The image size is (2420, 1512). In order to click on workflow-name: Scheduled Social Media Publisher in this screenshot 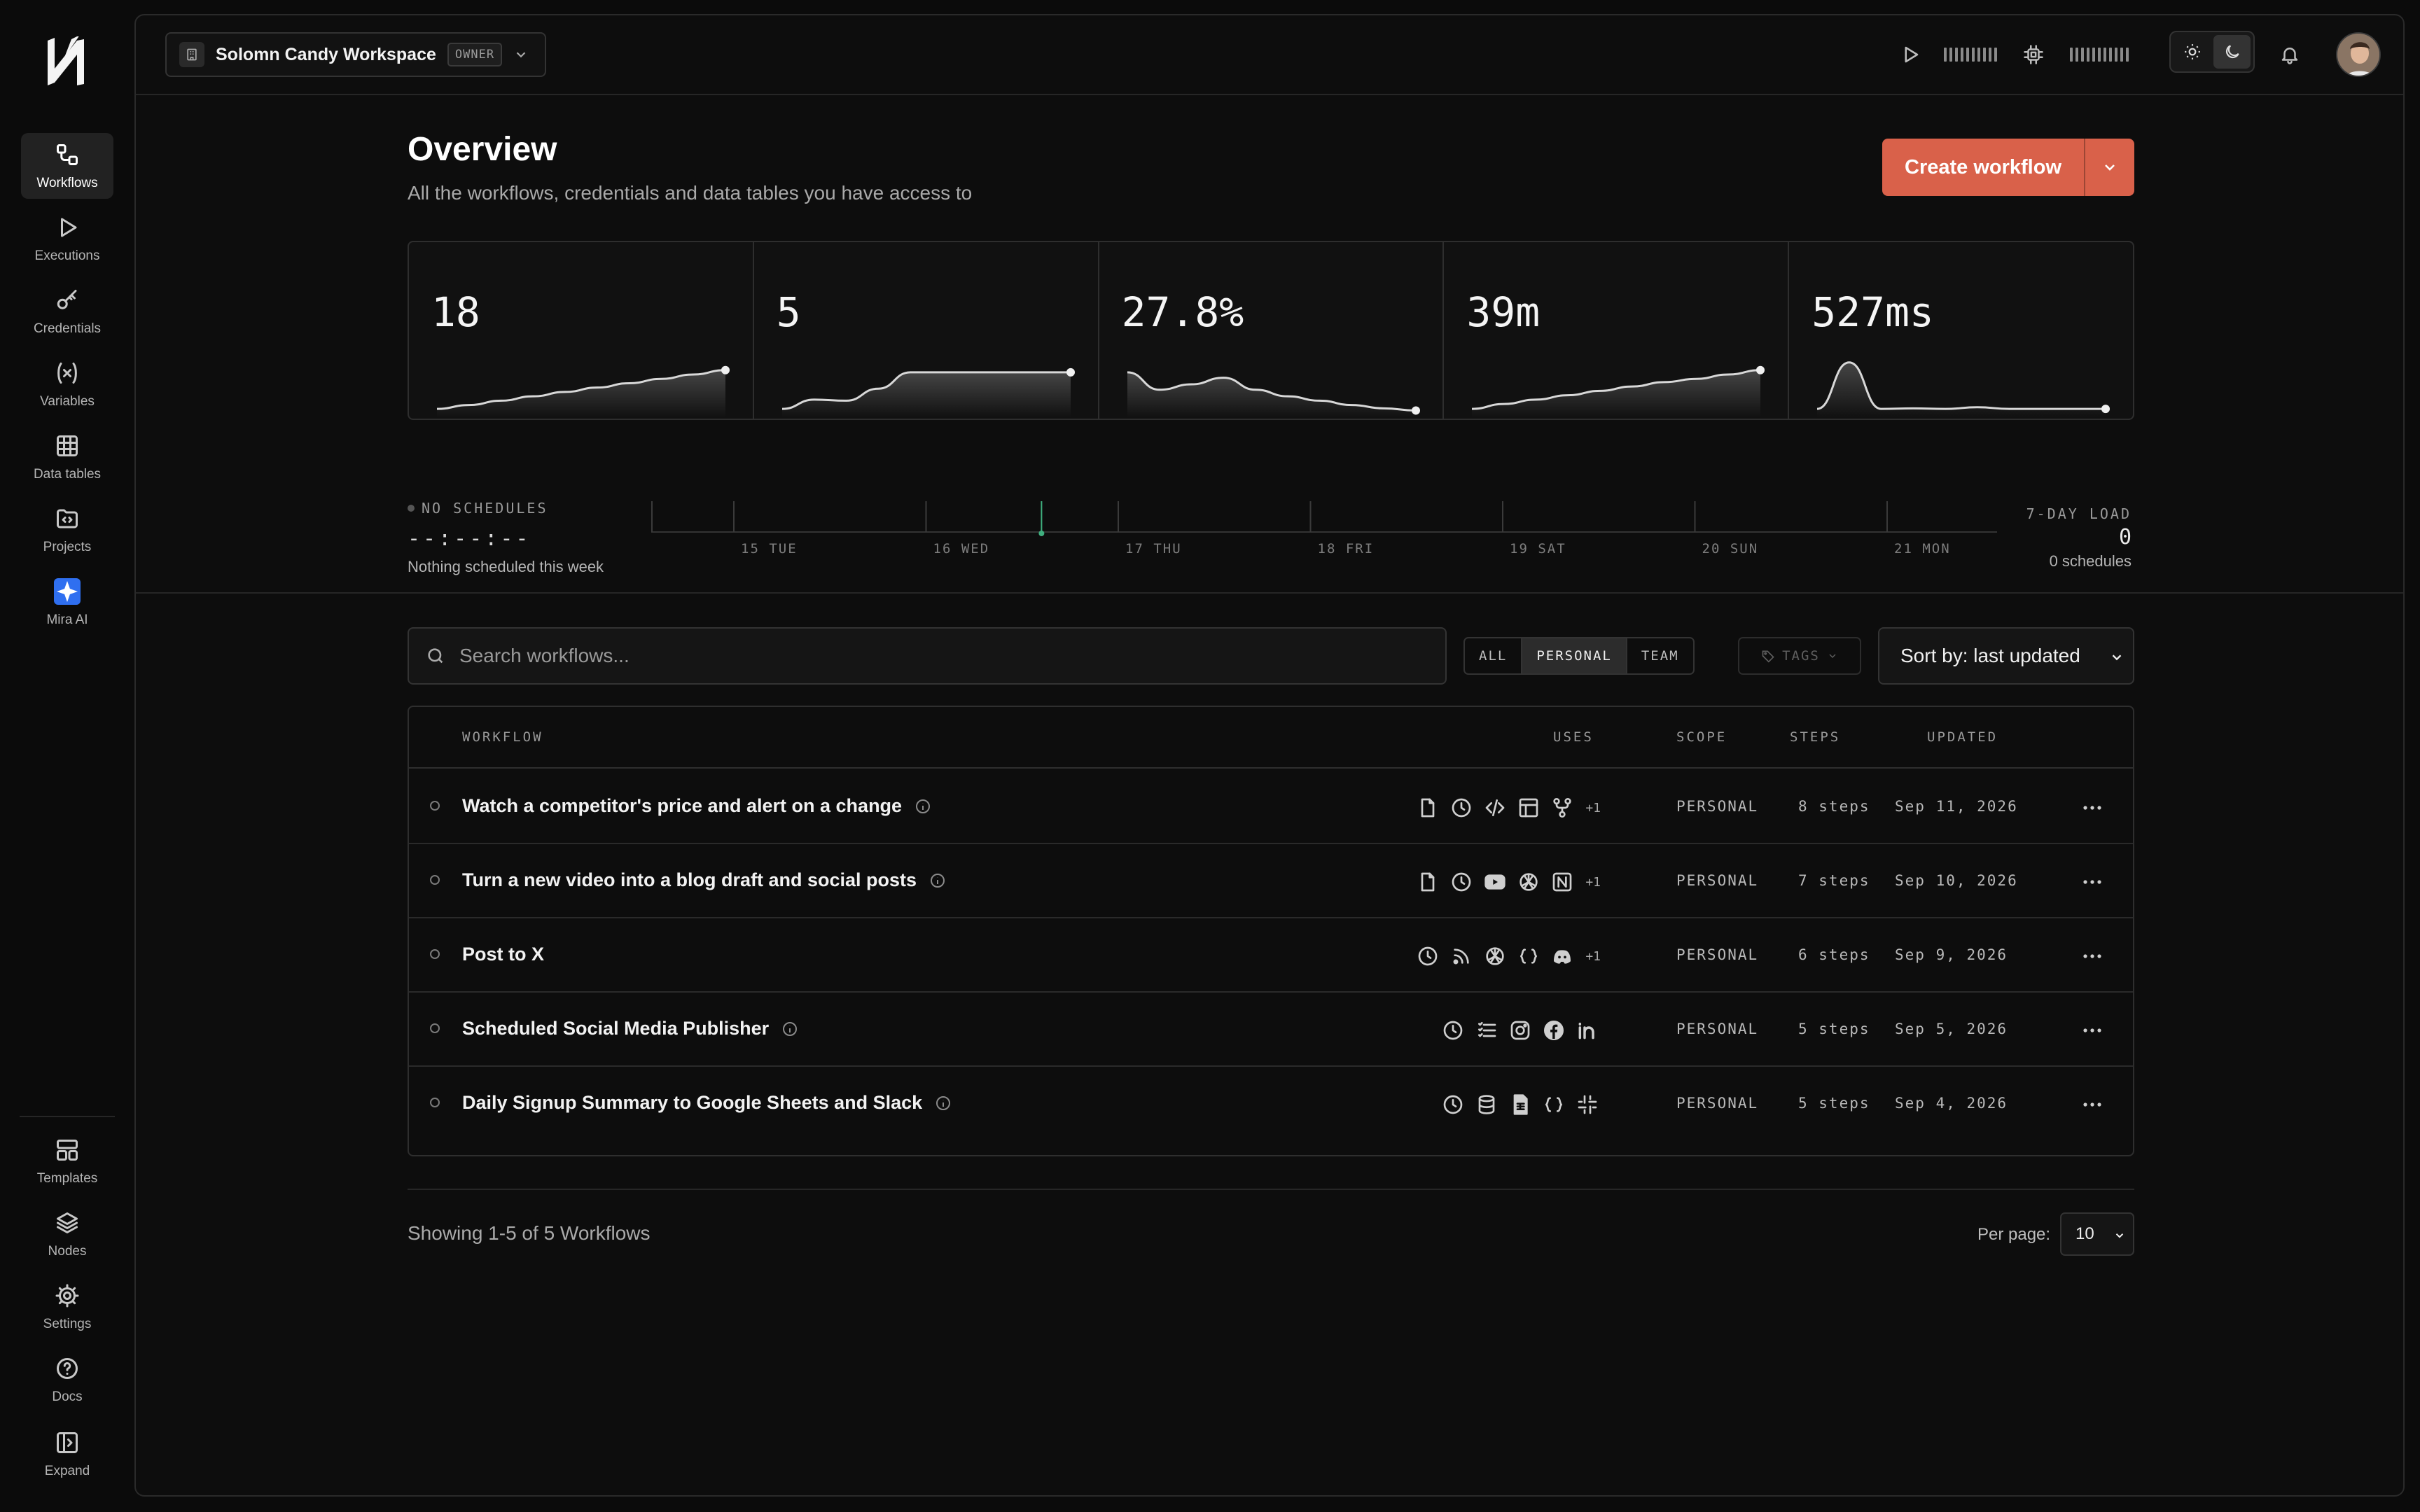, I will do `click(615, 1029)`.